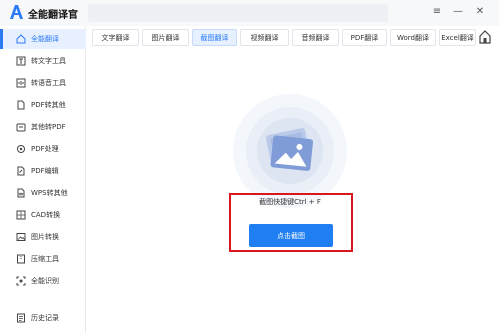  I want to click on sidebar-item-label: 历史记录, so click(45, 318).